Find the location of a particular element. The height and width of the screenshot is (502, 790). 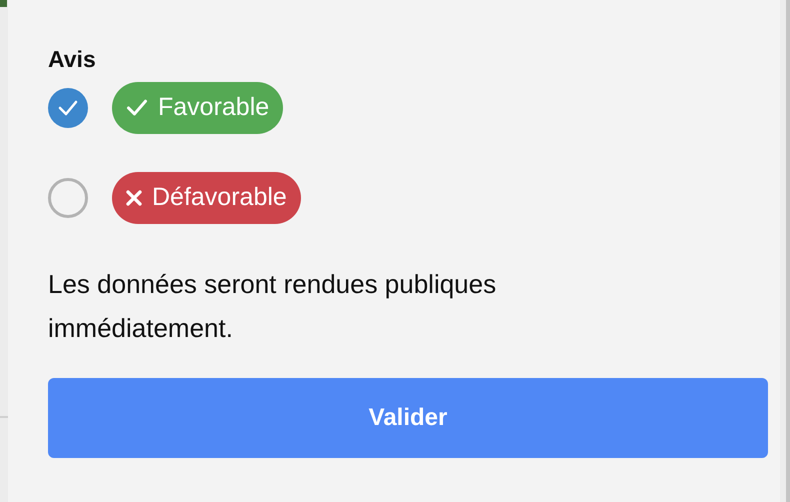

option-label: Favorable is located at coordinates (198, 108).